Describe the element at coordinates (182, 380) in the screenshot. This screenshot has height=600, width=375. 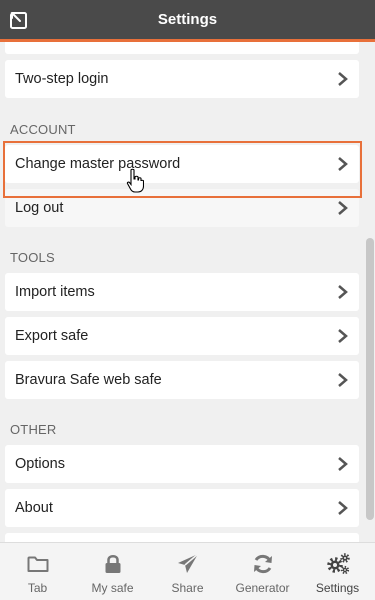
I see `web-safe-row: Bravura Safe web safe` at that location.